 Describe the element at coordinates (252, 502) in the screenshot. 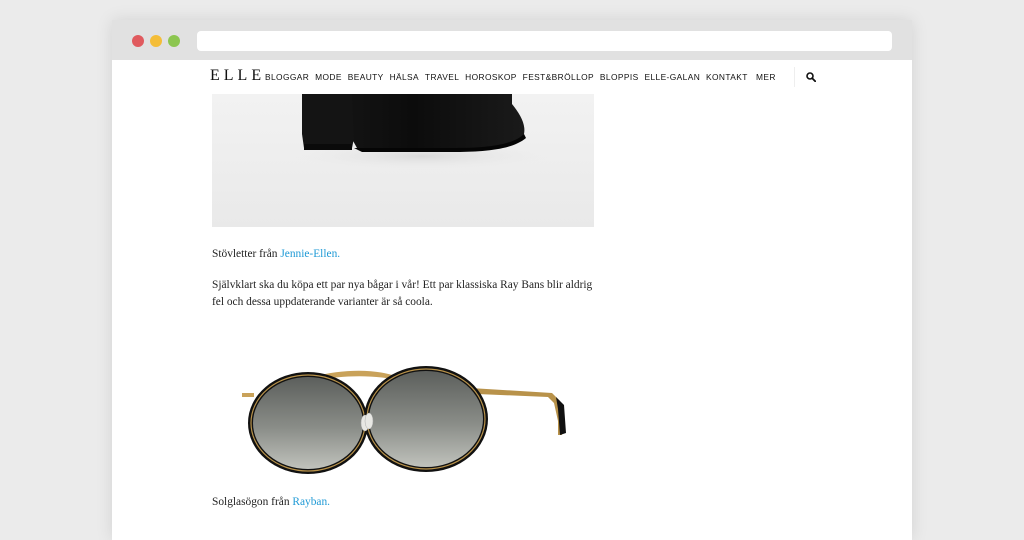

I see `sunglasses-caption-text: Solglasögon från` at that location.